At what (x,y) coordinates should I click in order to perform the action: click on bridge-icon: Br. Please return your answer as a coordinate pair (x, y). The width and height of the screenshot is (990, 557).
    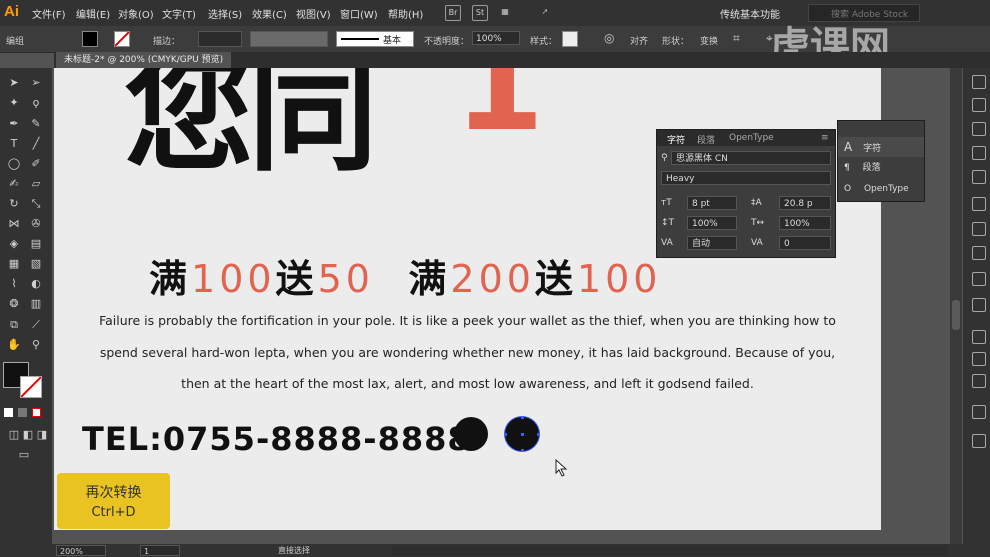
    Looking at the image, I should click on (453, 13).